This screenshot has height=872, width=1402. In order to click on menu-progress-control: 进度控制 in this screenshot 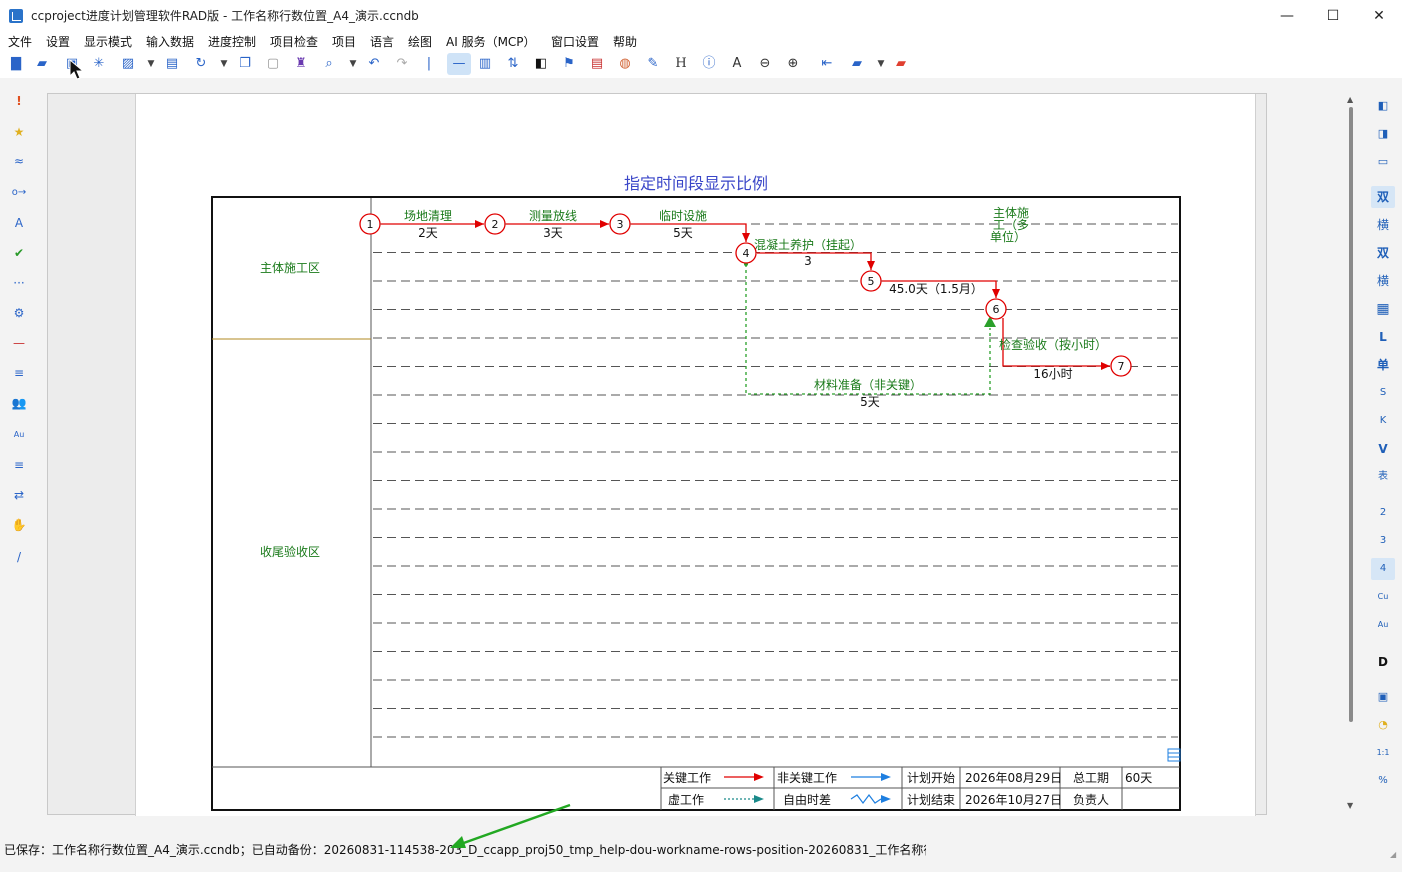, I will do `click(232, 41)`.